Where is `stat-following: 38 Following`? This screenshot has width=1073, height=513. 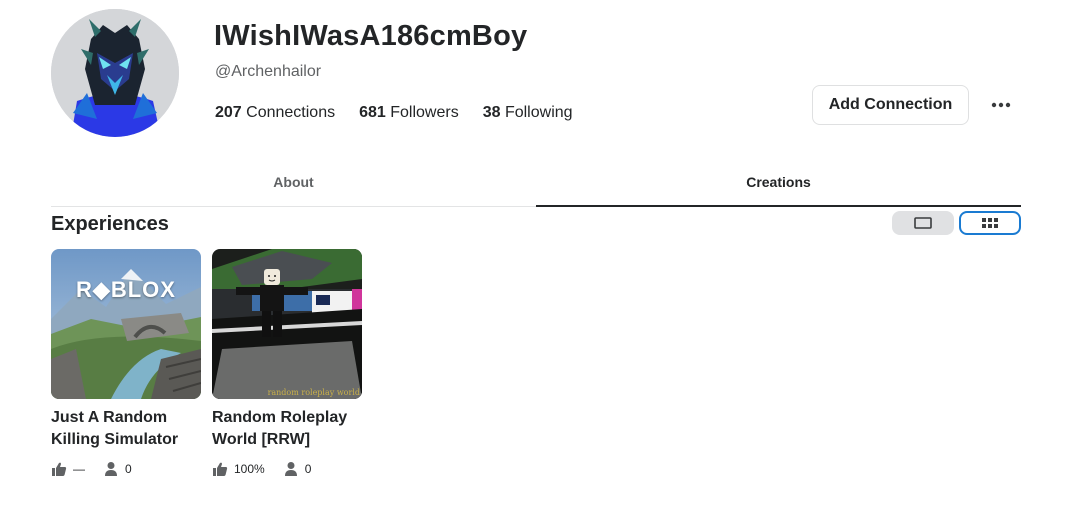
stat-following: 38 Following is located at coordinates (528, 113).